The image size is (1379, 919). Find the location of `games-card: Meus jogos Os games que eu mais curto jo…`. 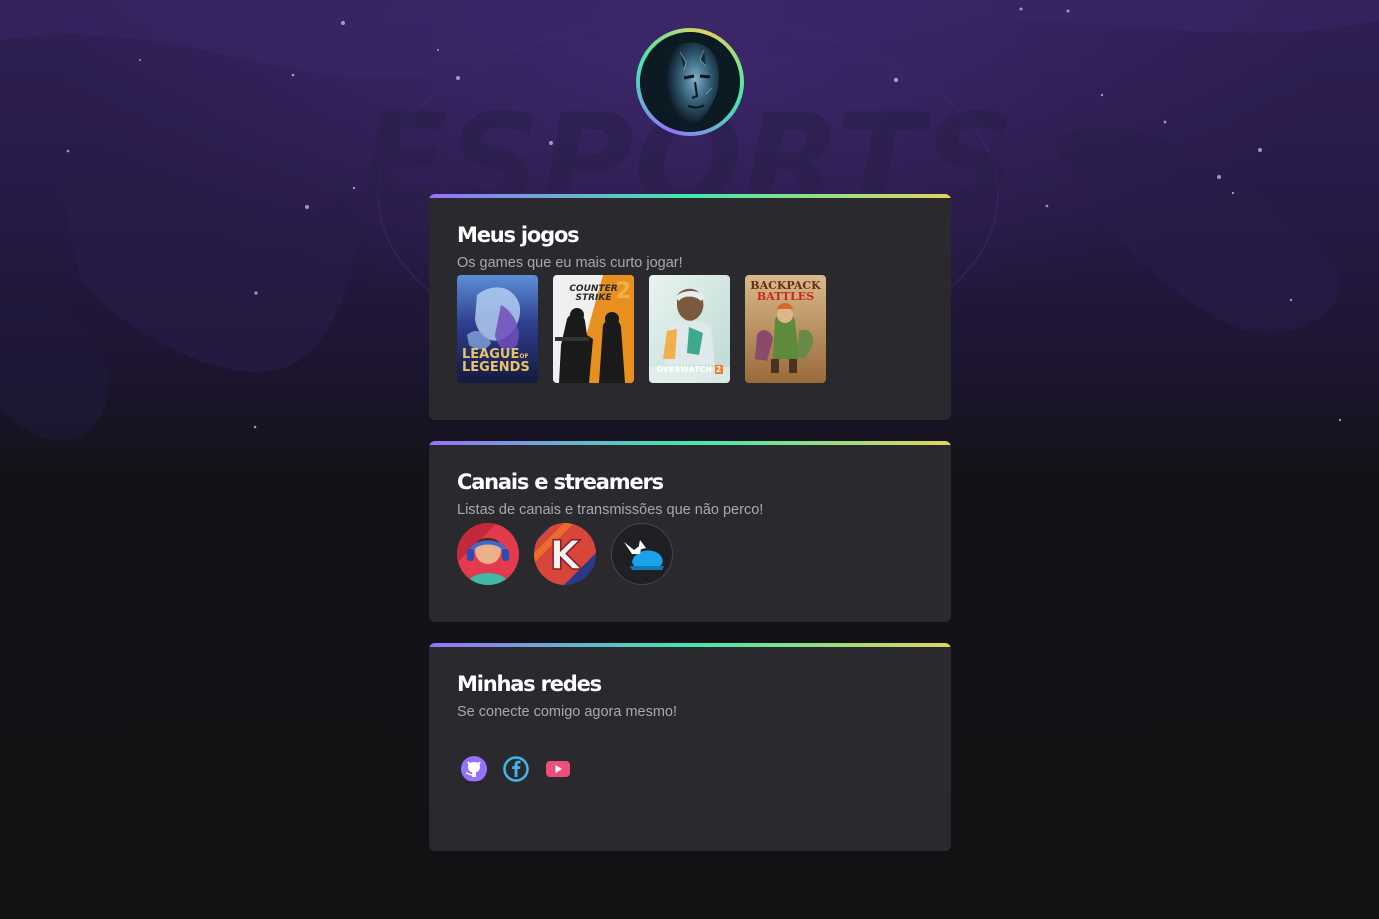

games-card: Meus jogos Os games que eu mais curto jo… is located at coordinates (690, 307).